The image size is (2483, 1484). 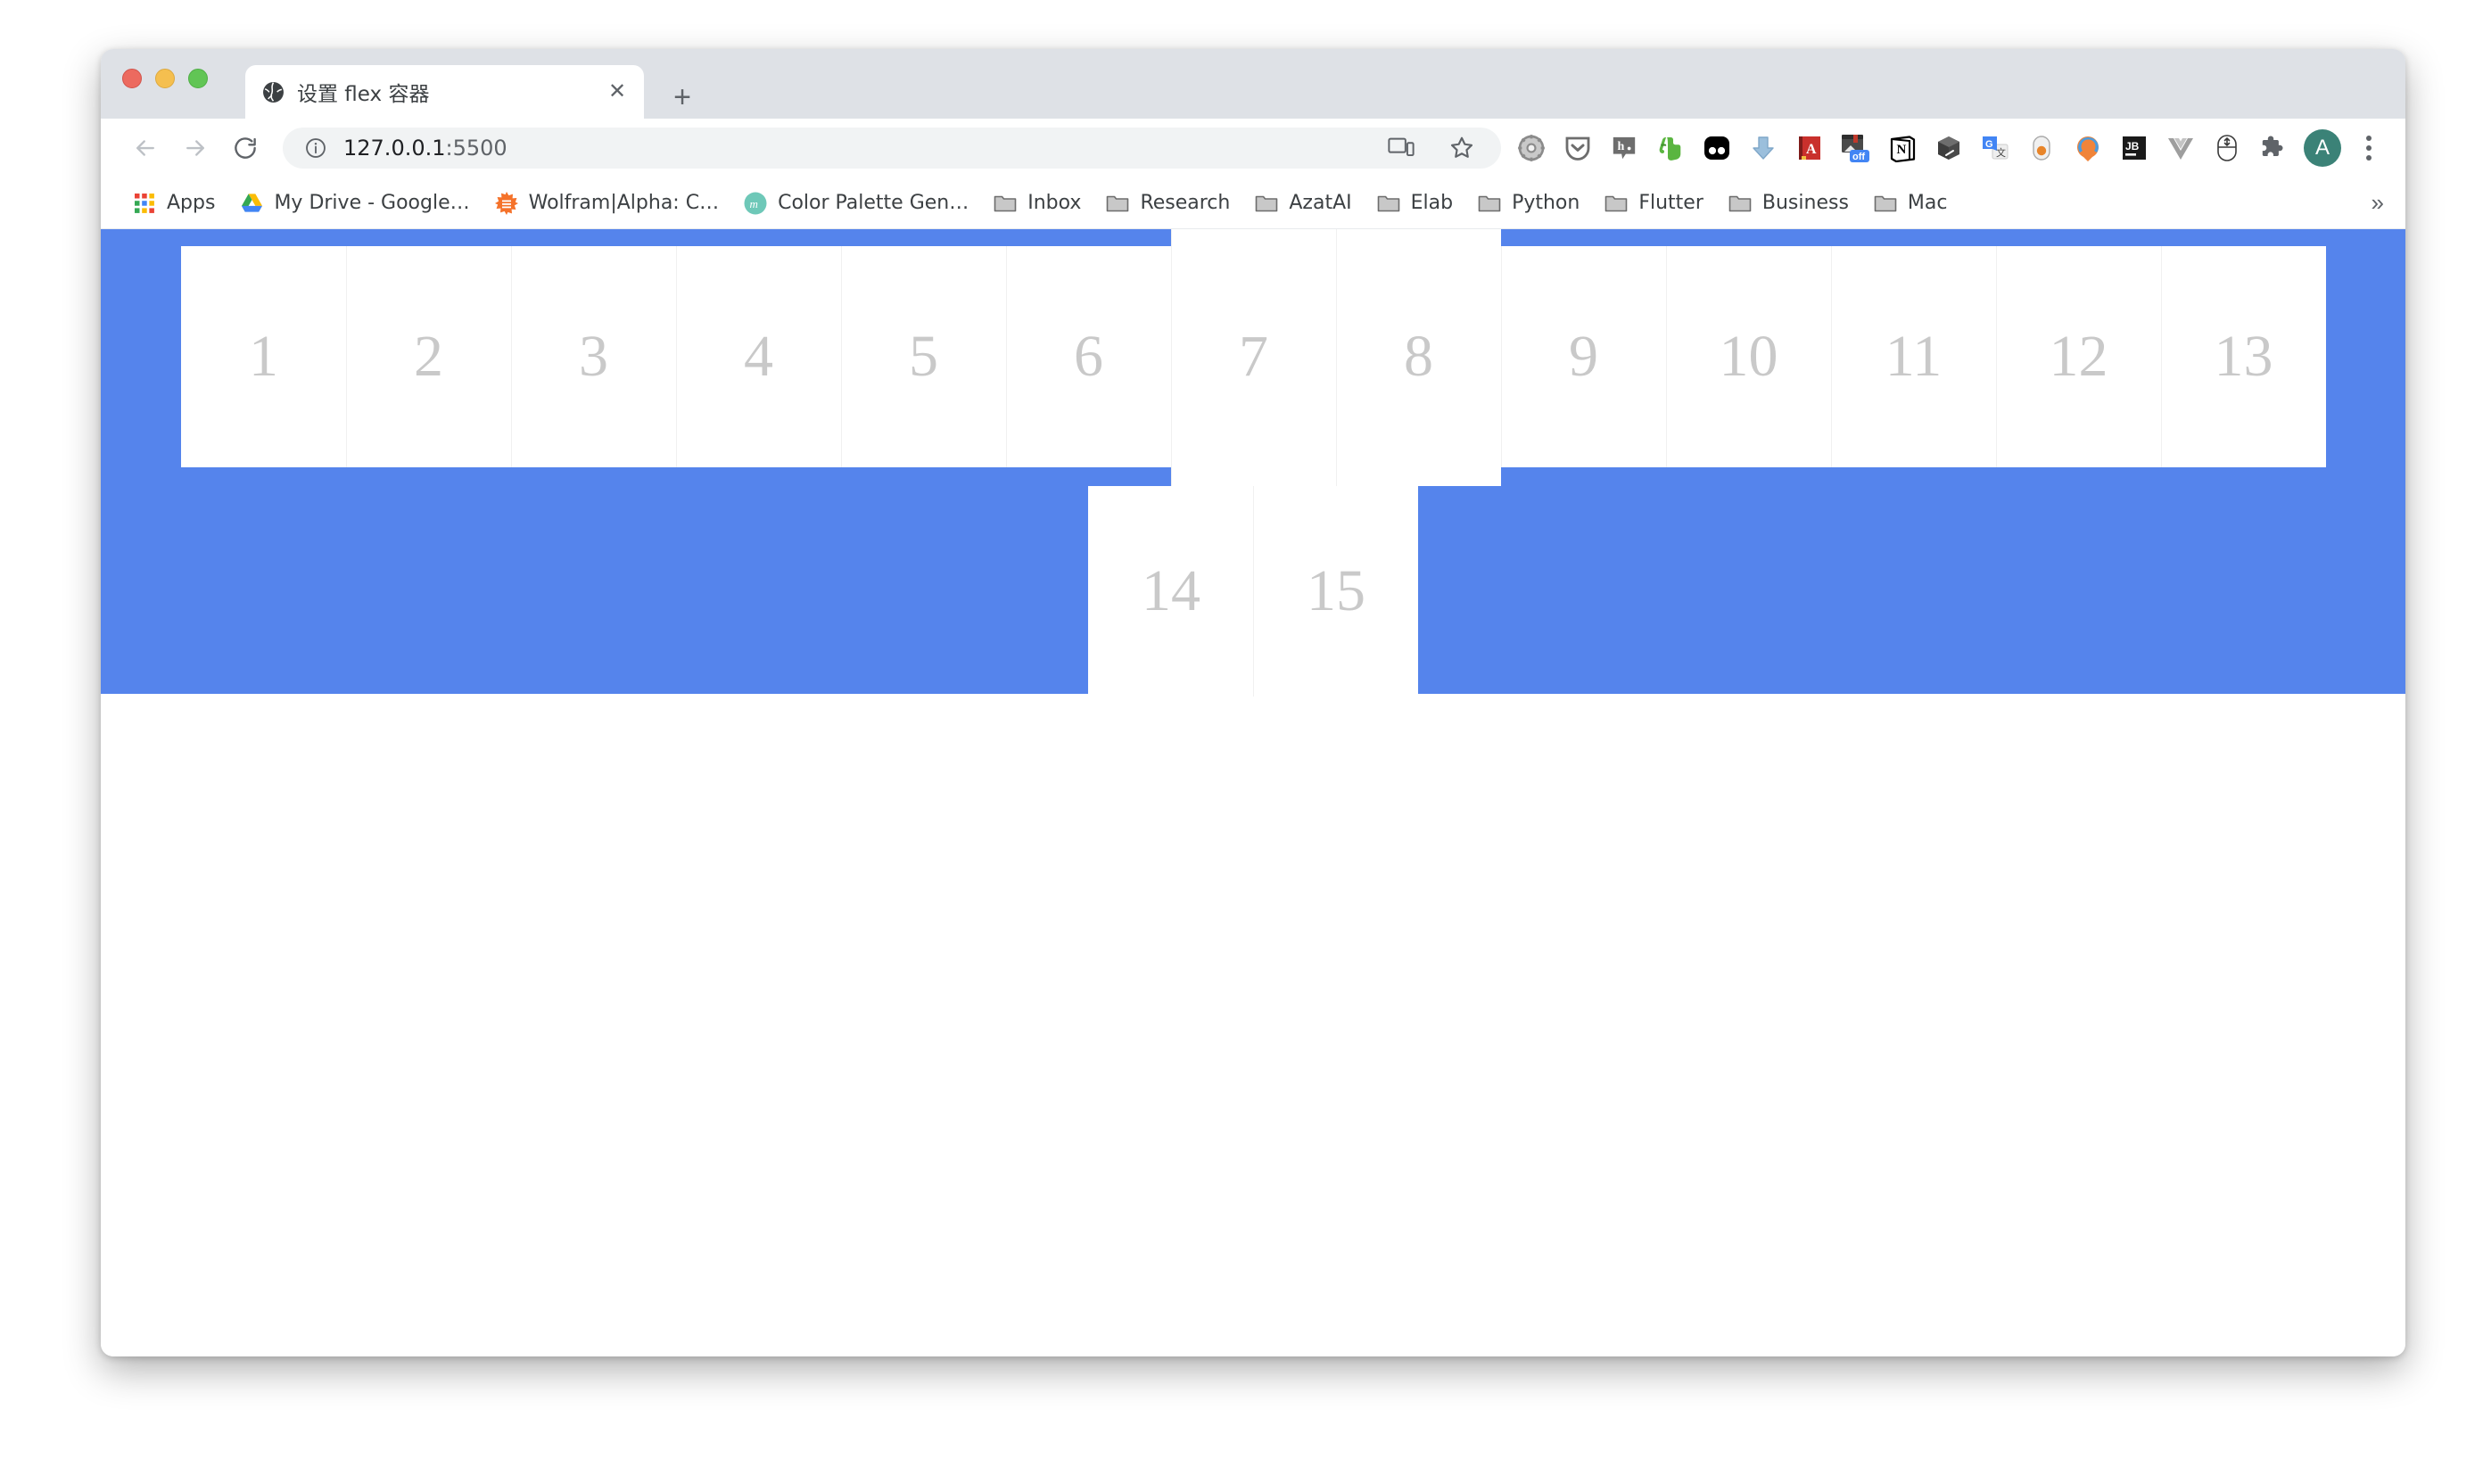 I want to click on cube-icon, so click(x=1949, y=148).